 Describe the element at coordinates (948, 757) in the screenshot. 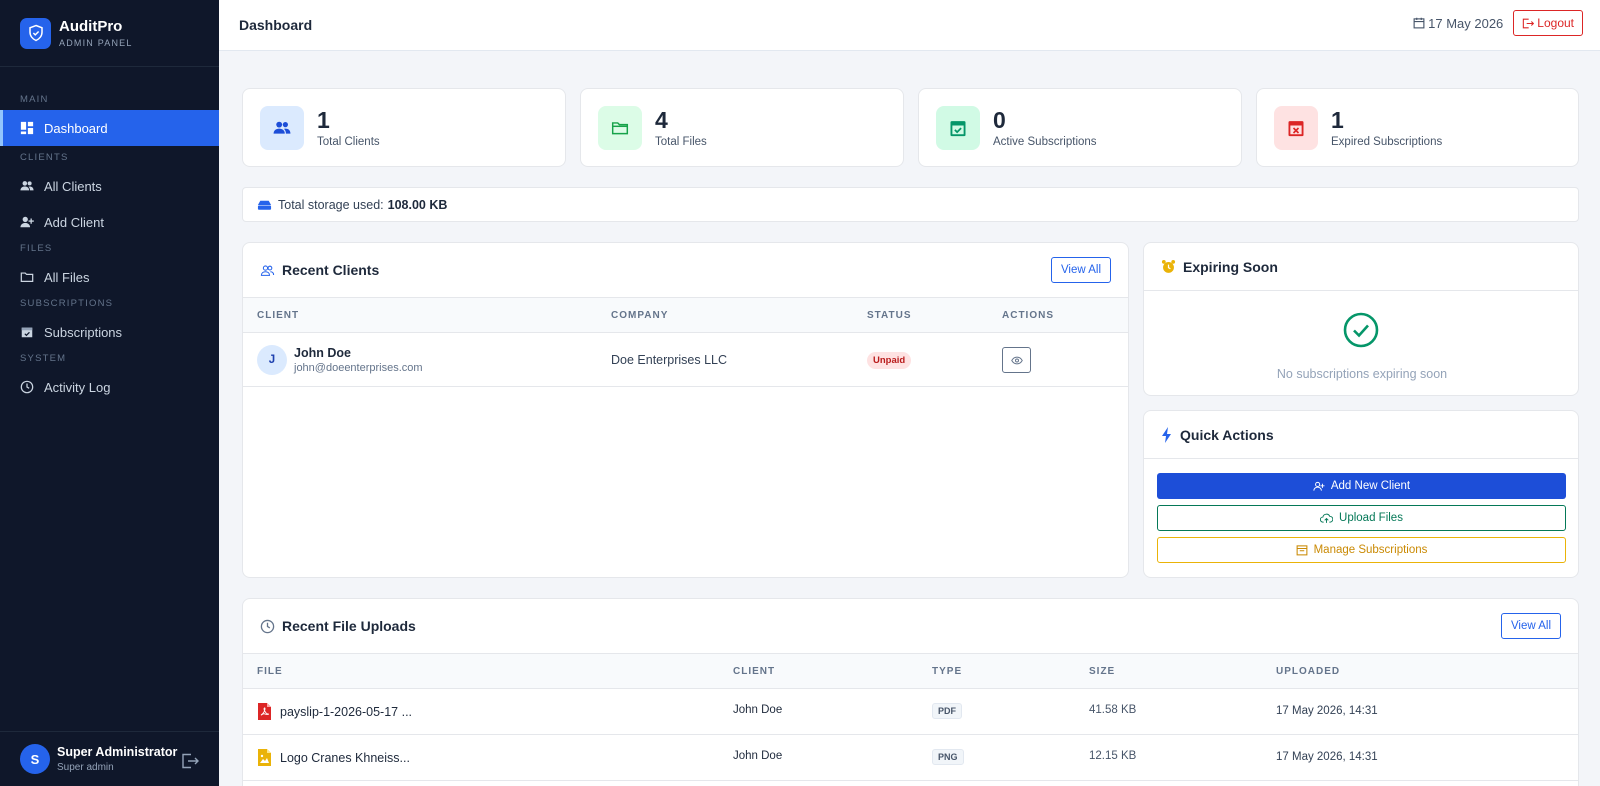

I see `file-type-badge: PNG` at that location.